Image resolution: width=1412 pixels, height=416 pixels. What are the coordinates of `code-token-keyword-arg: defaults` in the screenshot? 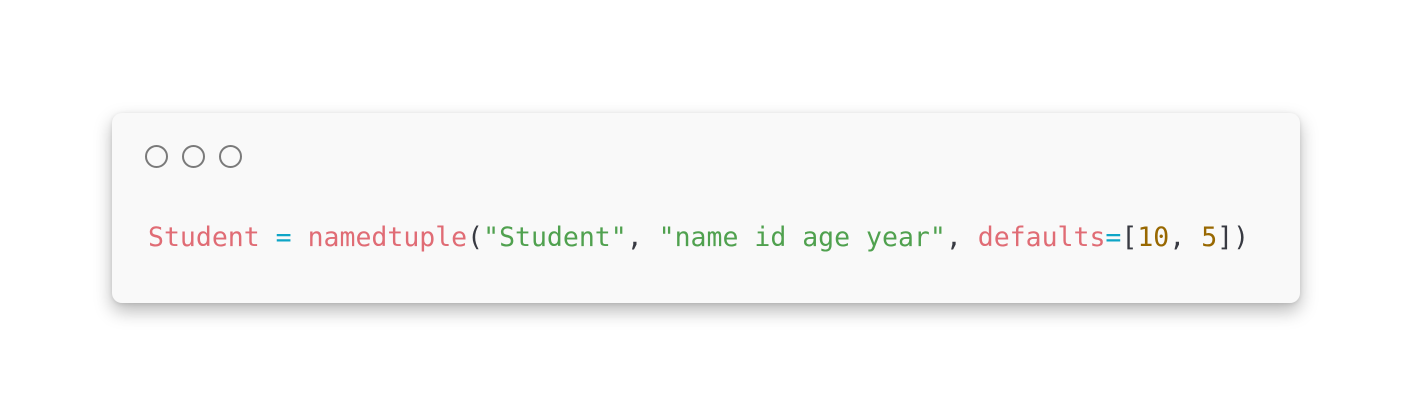 It's located at (1041, 237).